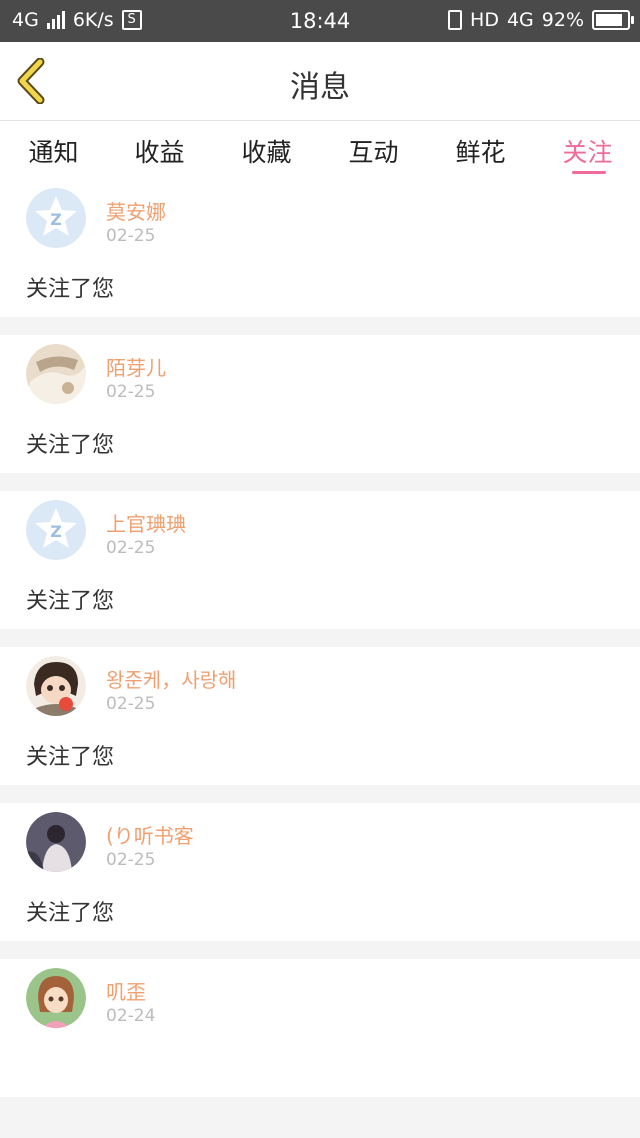  I want to click on status-right: HD 4G 92%, so click(541, 20).